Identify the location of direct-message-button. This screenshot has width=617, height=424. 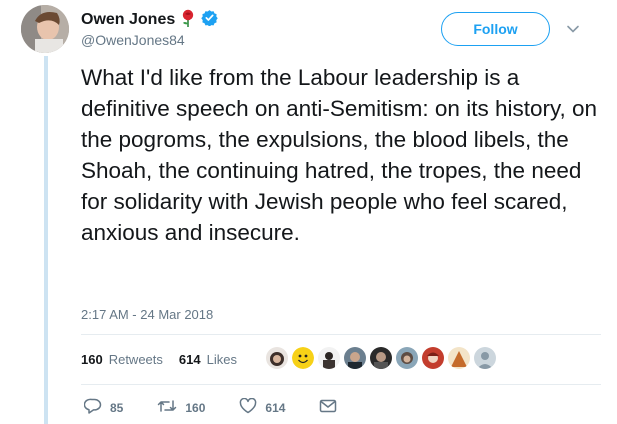
(328, 407).